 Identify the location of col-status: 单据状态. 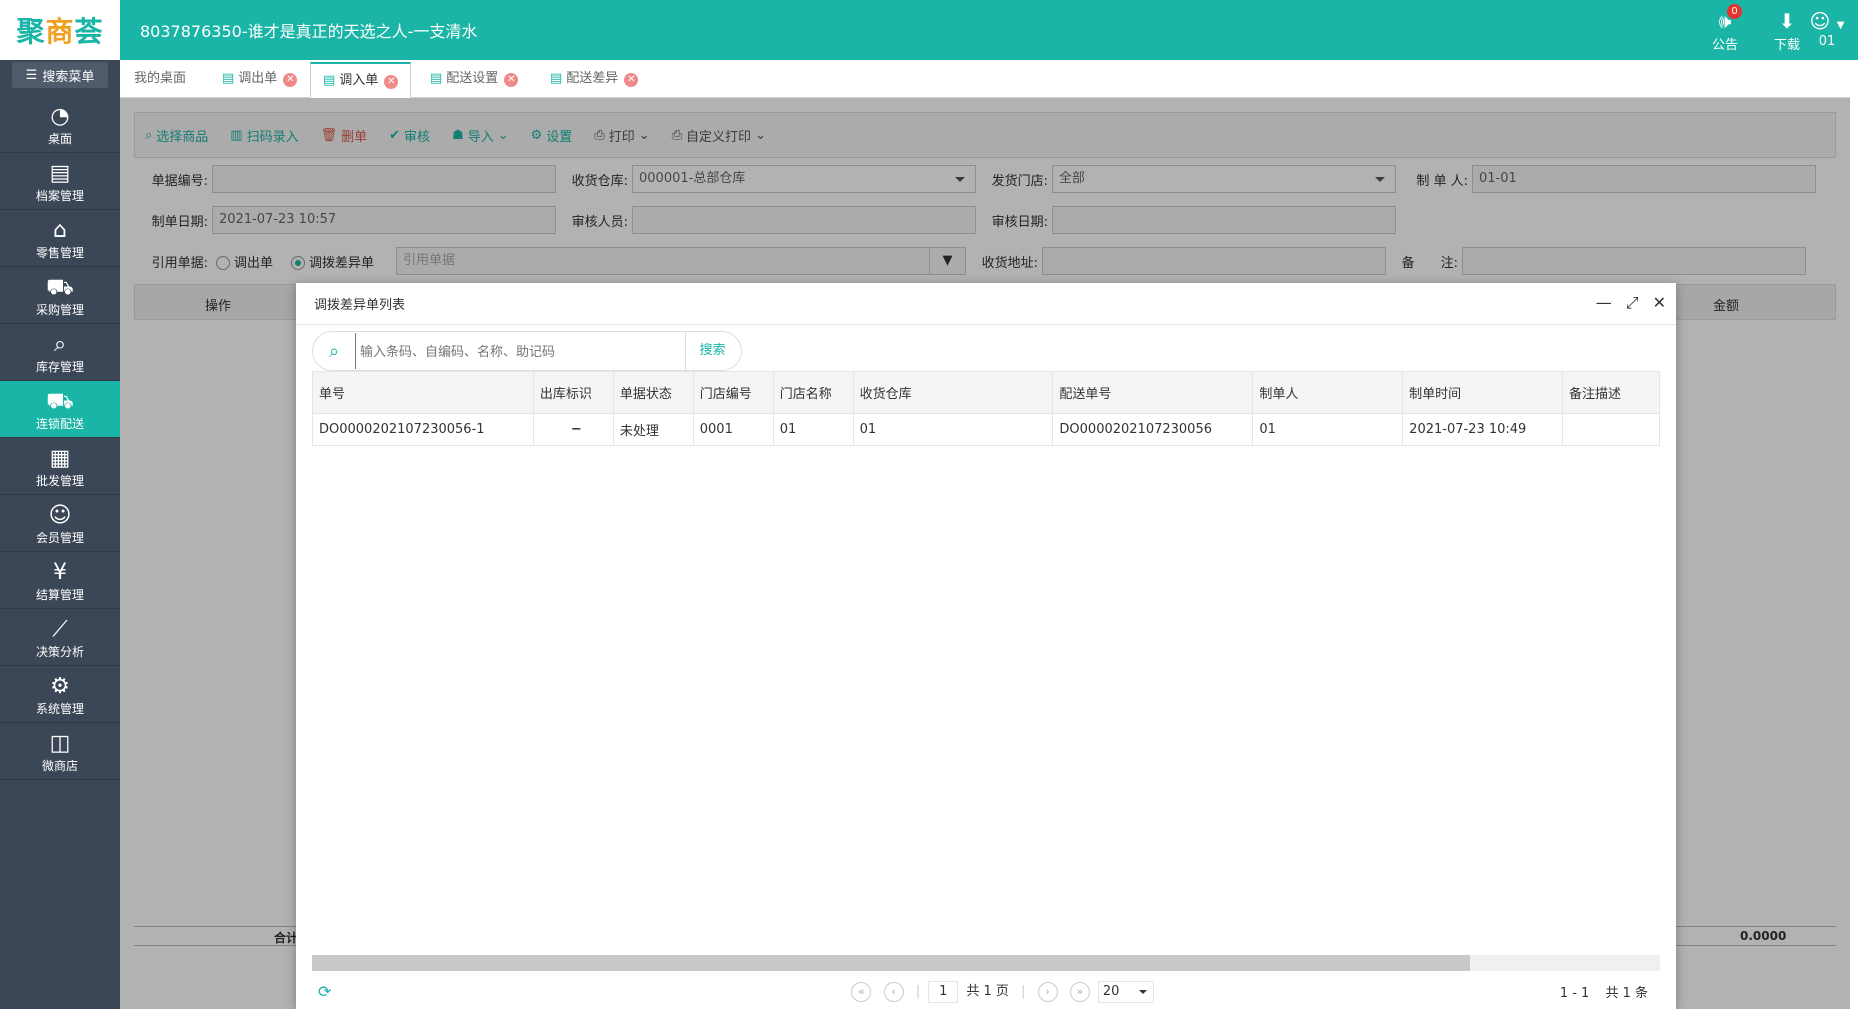
(653, 392).